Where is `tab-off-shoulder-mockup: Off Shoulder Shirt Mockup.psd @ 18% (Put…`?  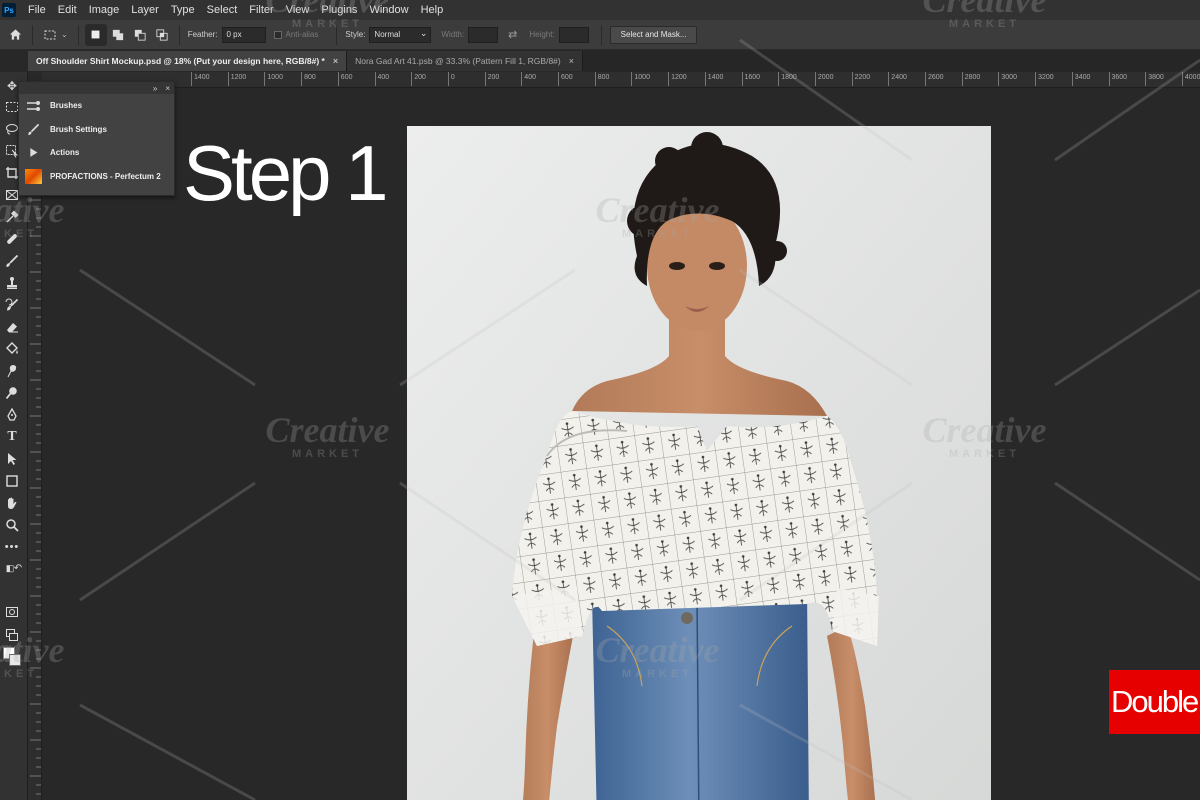 tab-off-shoulder-mockup: Off Shoulder Shirt Mockup.psd @ 18% (Put… is located at coordinates (188, 61).